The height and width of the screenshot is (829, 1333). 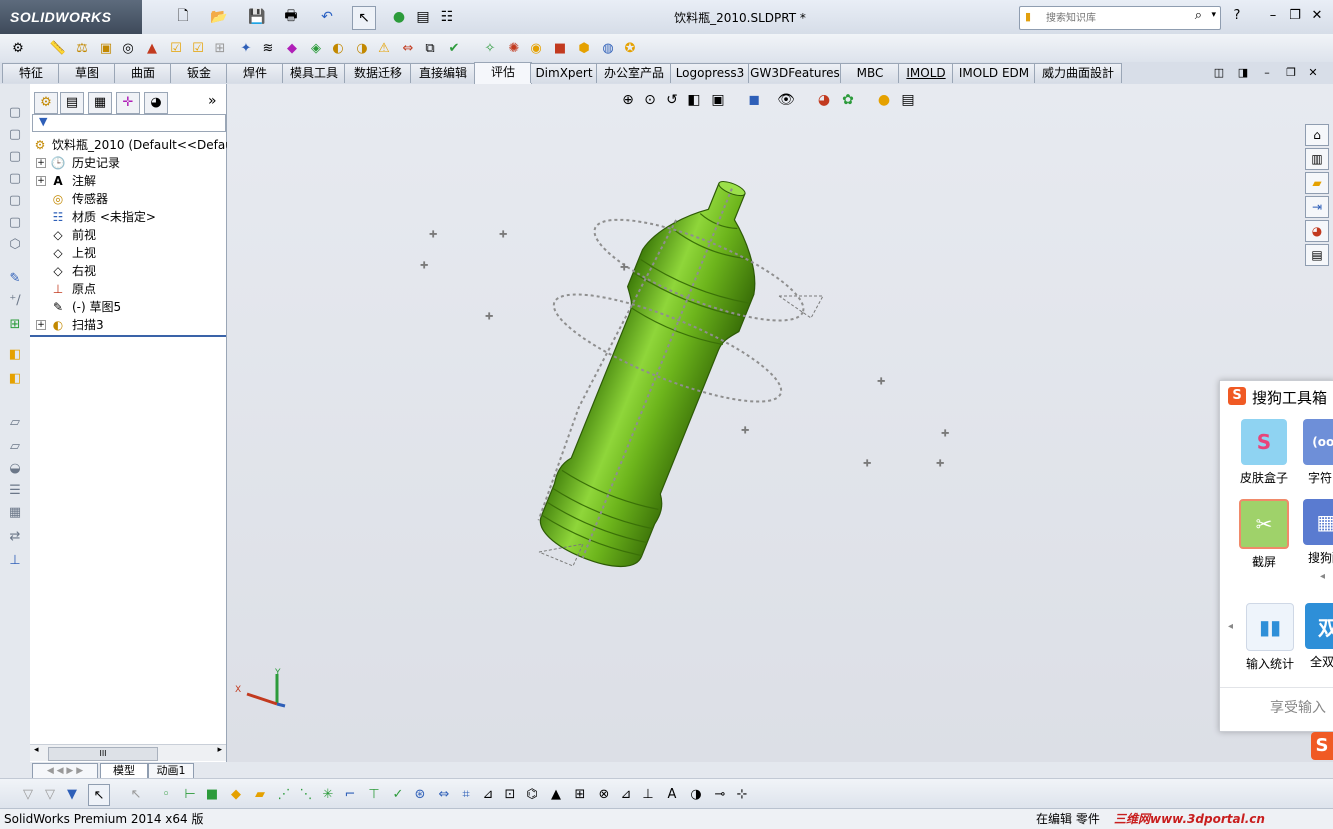 What do you see at coordinates (46, 103) in the screenshot?
I see `feature-manager-tab-icon: ⚙` at bounding box center [46, 103].